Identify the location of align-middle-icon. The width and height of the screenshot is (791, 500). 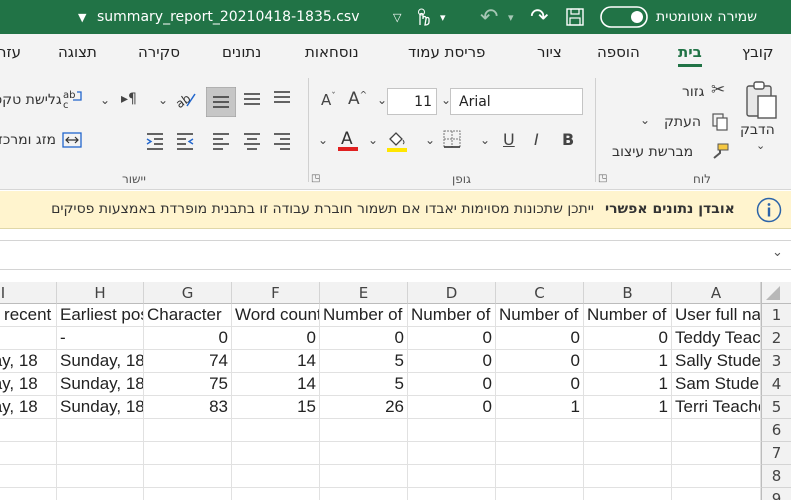
(252, 101).